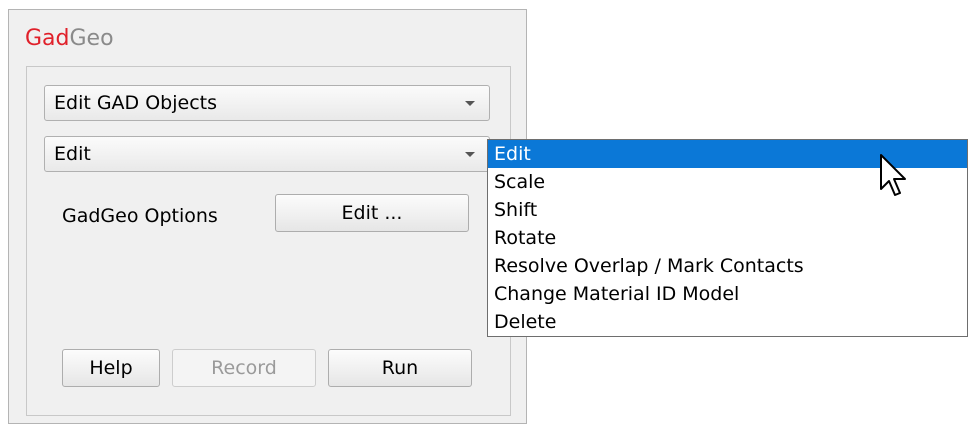  I want to click on panel-title: GadGeo, so click(69, 39).